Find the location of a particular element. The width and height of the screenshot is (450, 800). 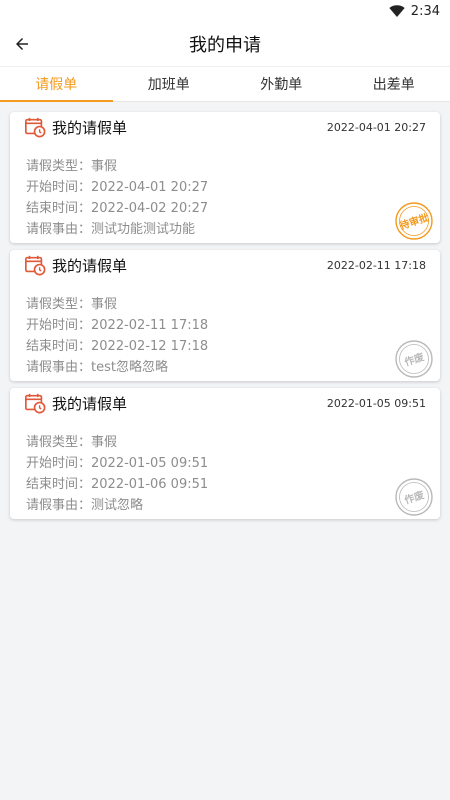

tab-label: 请假单 is located at coordinates (56, 85).